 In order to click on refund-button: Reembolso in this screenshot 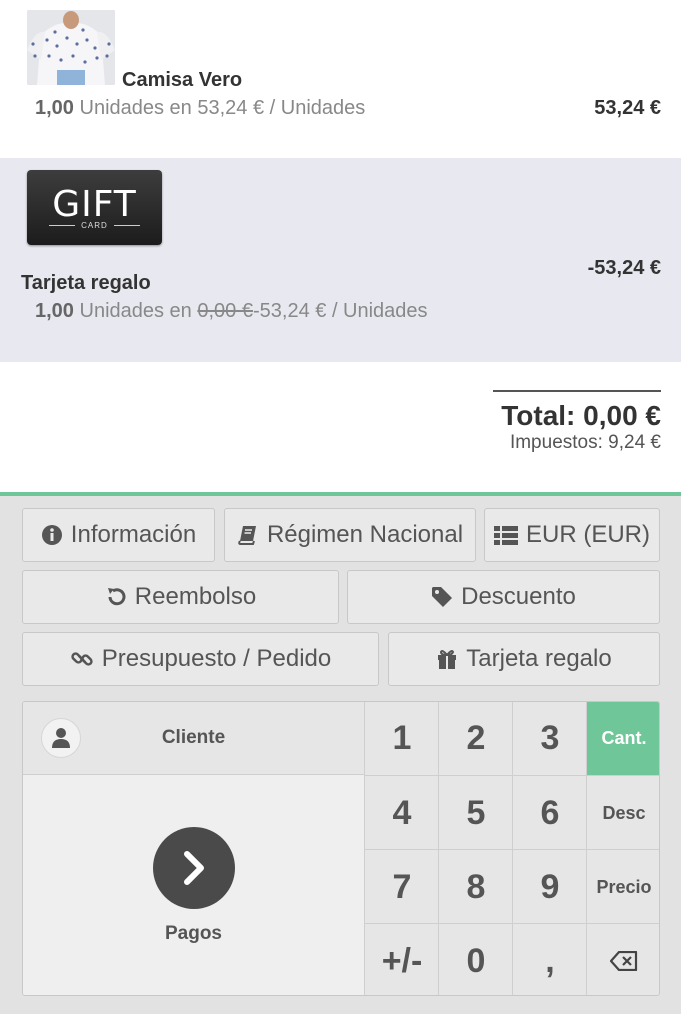, I will do `click(180, 597)`.